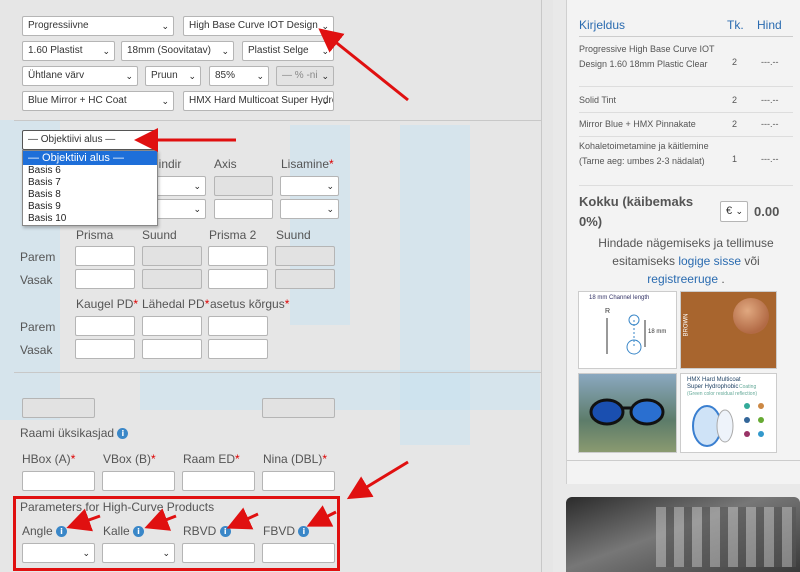 This screenshot has width=800, height=572. What do you see at coordinates (309, 186) in the screenshot?
I see `add-right-select: ⌄` at bounding box center [309, 186].